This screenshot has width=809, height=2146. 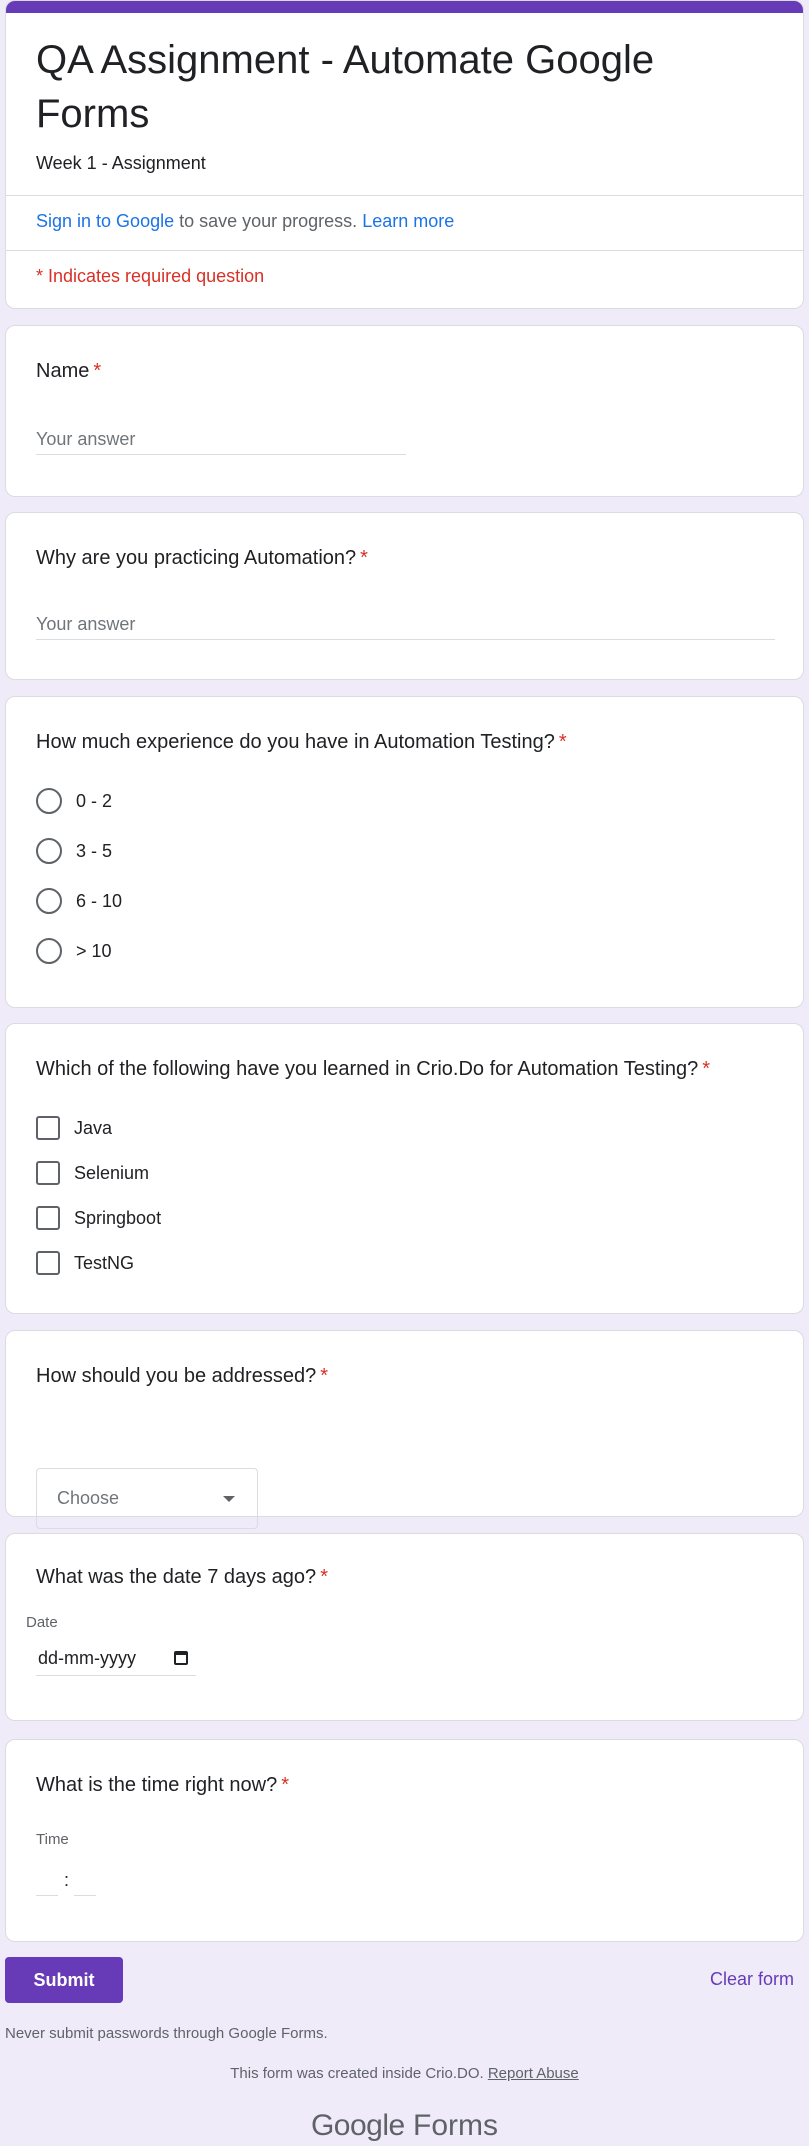 I want to click on checkbox-option: TestNG, so click(x=85, y=1263).